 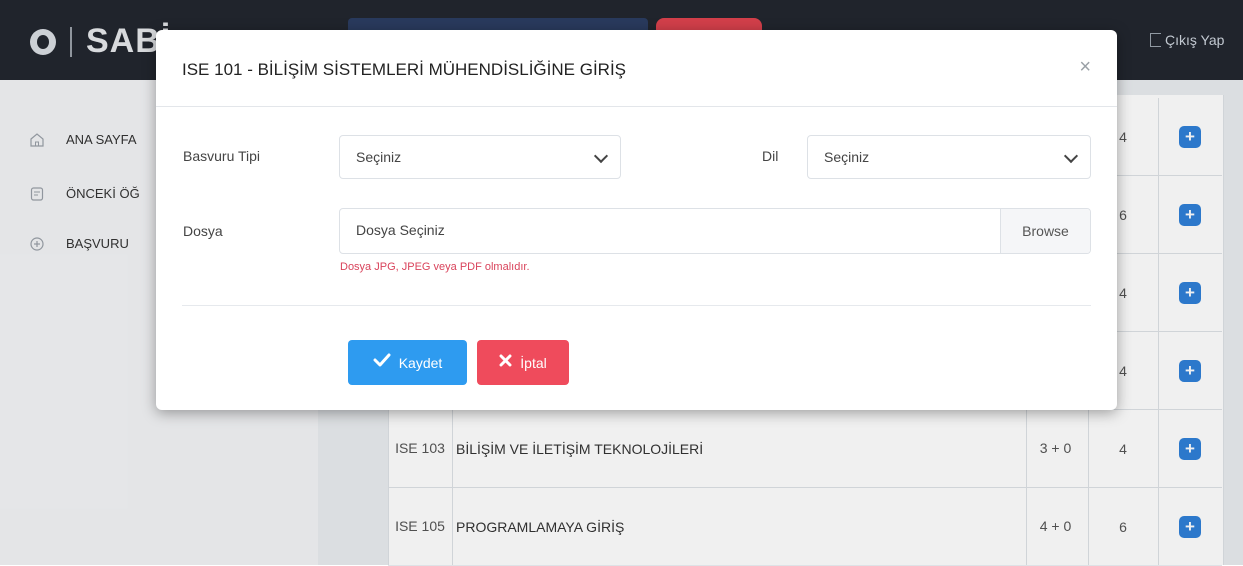 I want to click on cancel-button: İptal, so click(x=523, y=362).